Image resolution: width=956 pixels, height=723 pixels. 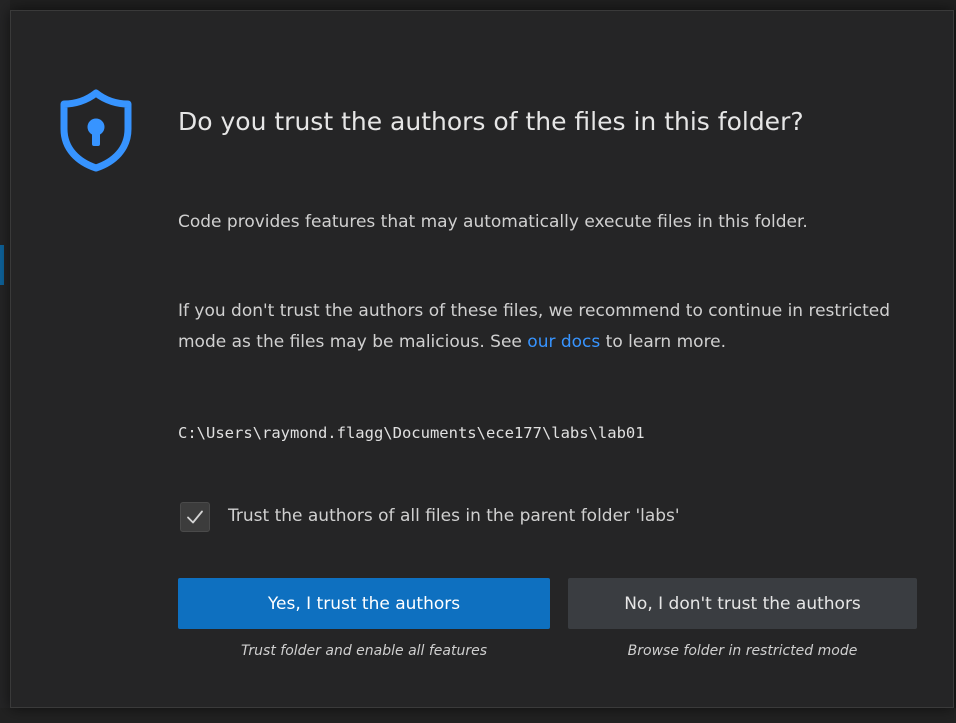 I want to click on checkmark-icon, so click(x=195, y=517).